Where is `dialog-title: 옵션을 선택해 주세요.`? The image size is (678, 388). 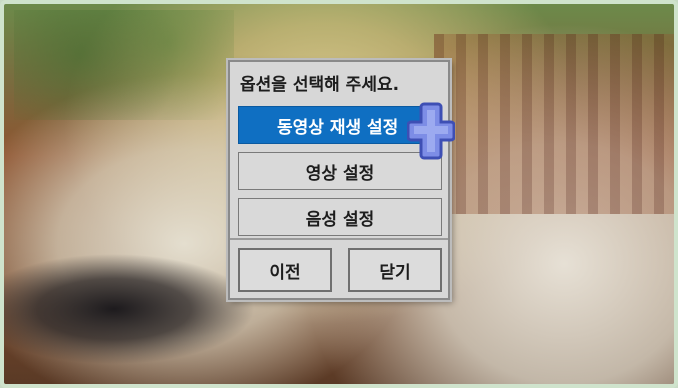
dialog-title: 옵션을 선택해 주세요. is located at coordinates (320, 85).